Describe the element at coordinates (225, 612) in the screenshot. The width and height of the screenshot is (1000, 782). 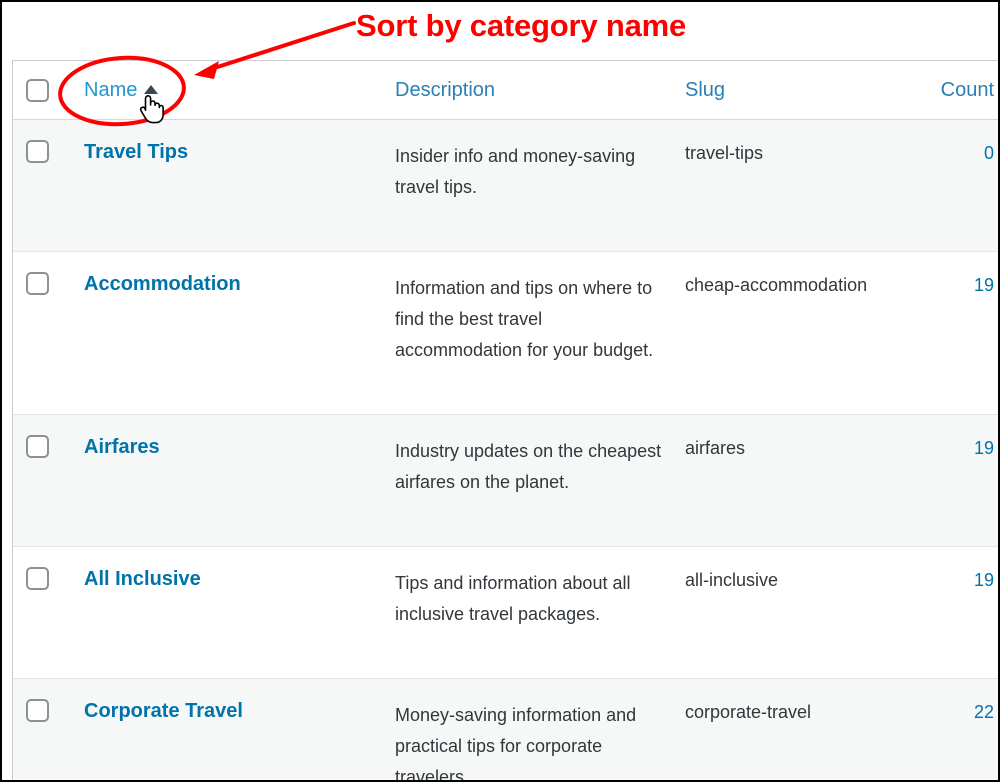
I see `category-name-cell: All Inclusive` at that location.